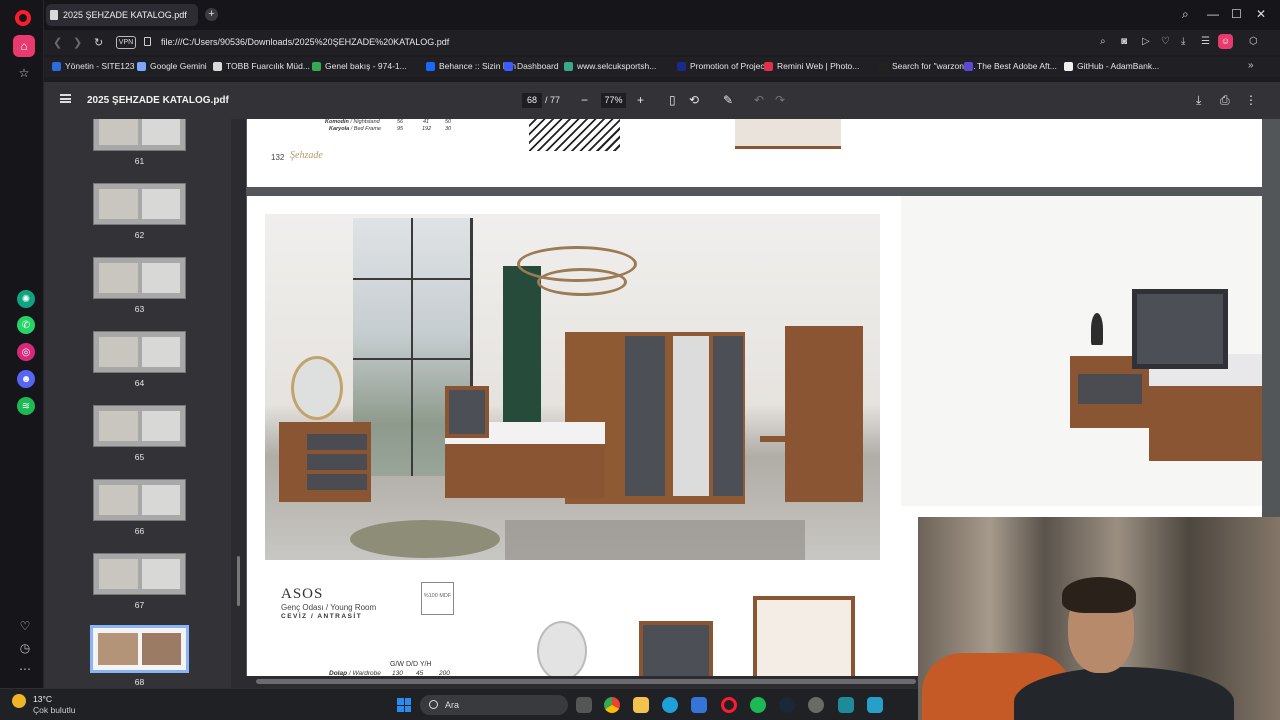  Describe the element at coordinates (1253, 41) in the screenshot. I see `extensions-cube-icon: ⬡` at that location.